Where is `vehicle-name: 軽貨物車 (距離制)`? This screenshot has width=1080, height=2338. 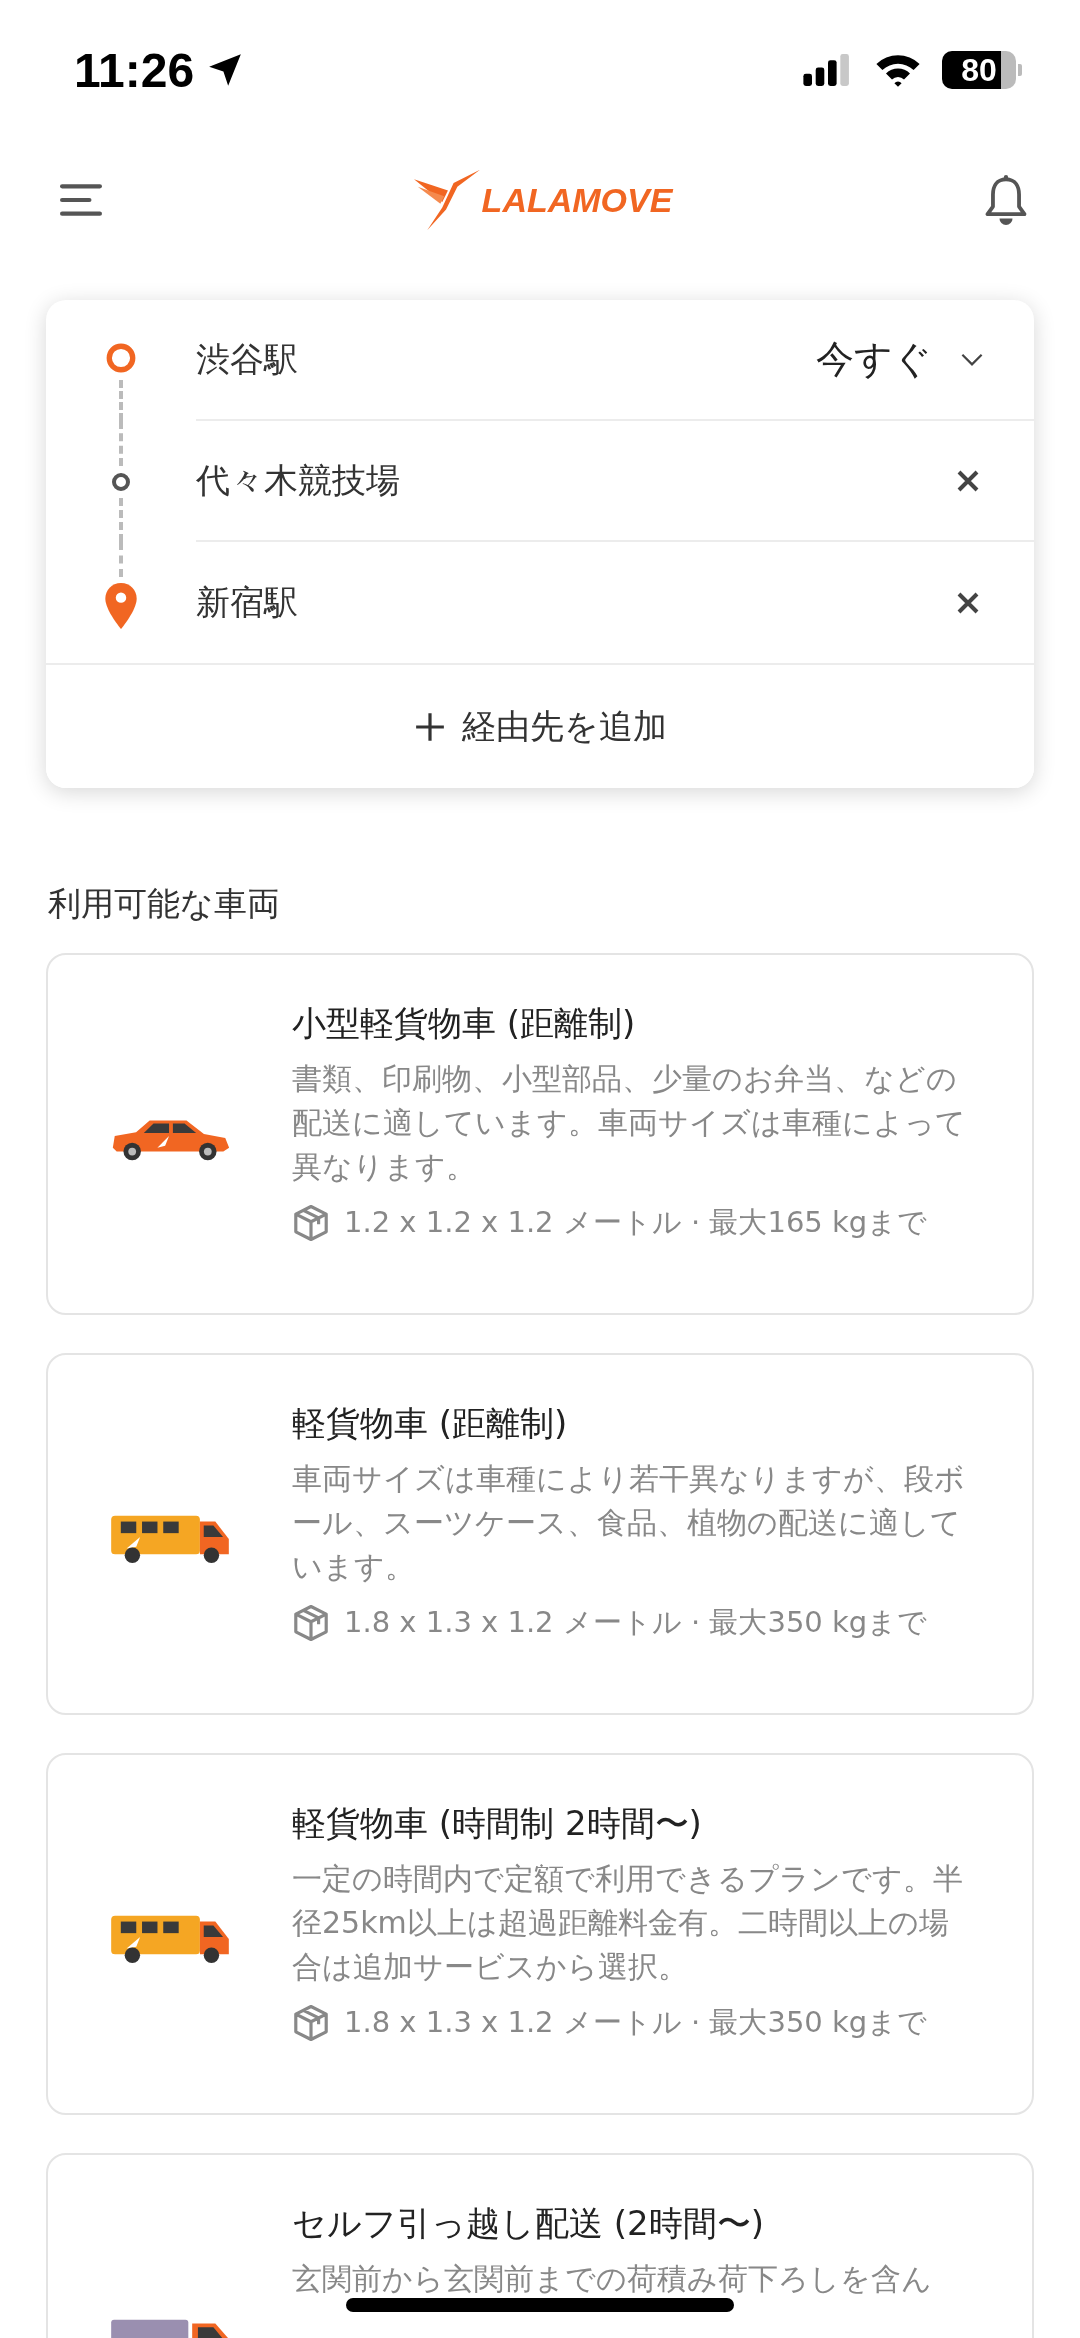 vehicle-name: 軽貨物車 (距離制) is located at coordinates (430, 1423).